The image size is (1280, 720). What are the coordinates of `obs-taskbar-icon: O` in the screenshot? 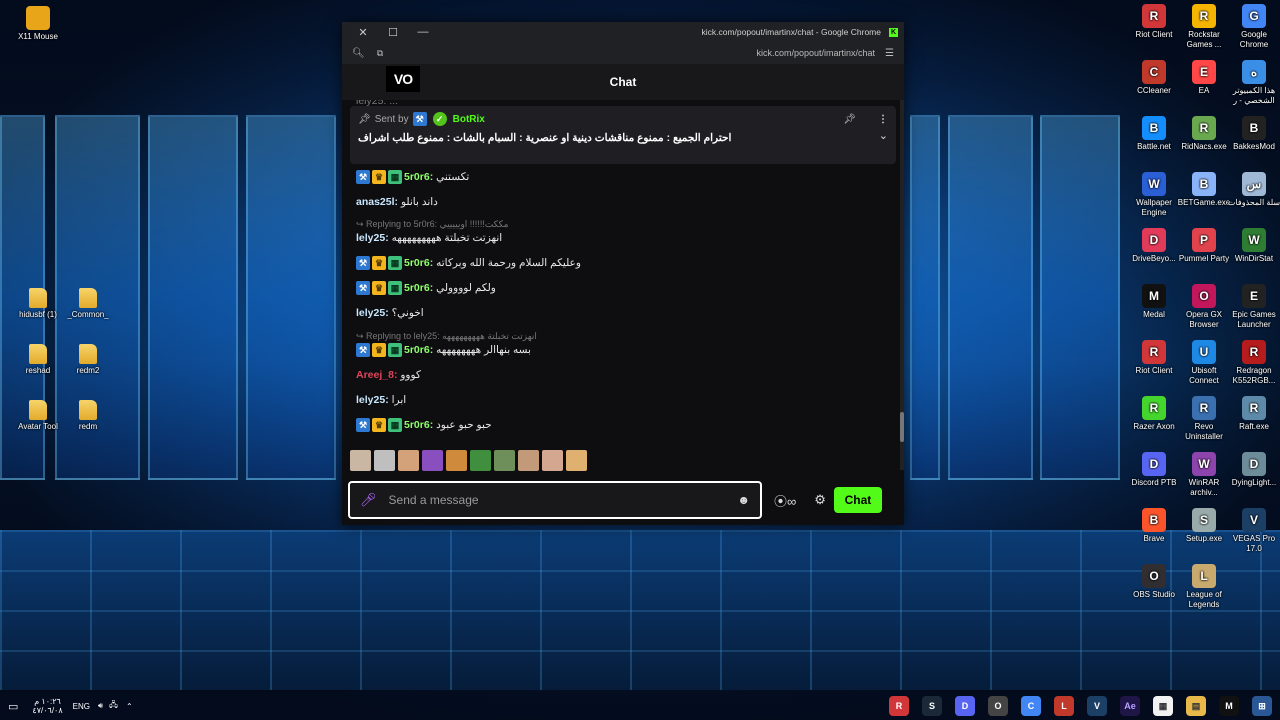 It's located at (998, 706).